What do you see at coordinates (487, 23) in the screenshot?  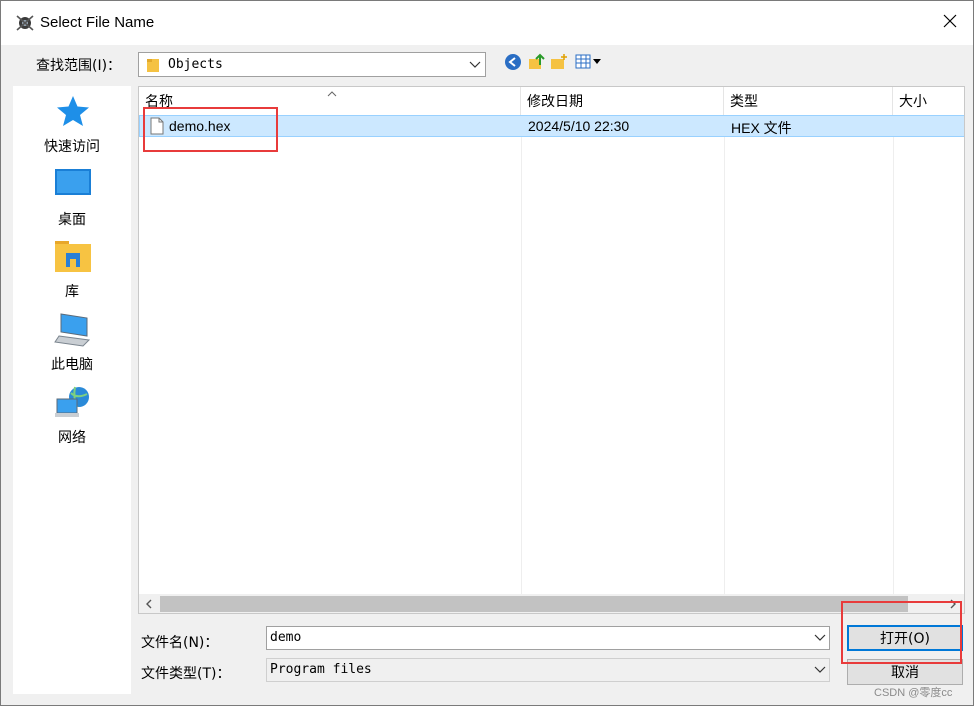 I see `title-bar: Select File Name` at bounding box center [487, 23].